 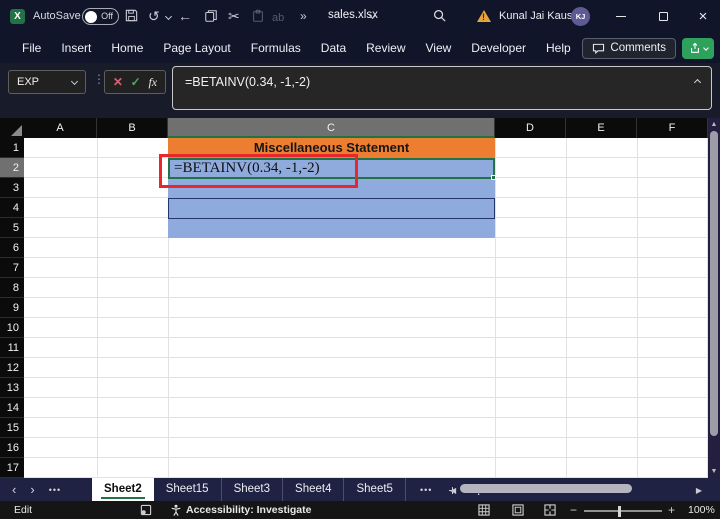 I want to click on sheet-tabs: Sheet2 Sheet15 Sheet3 Sheet4 Sheet5 •••, so click(x=288, y=489).